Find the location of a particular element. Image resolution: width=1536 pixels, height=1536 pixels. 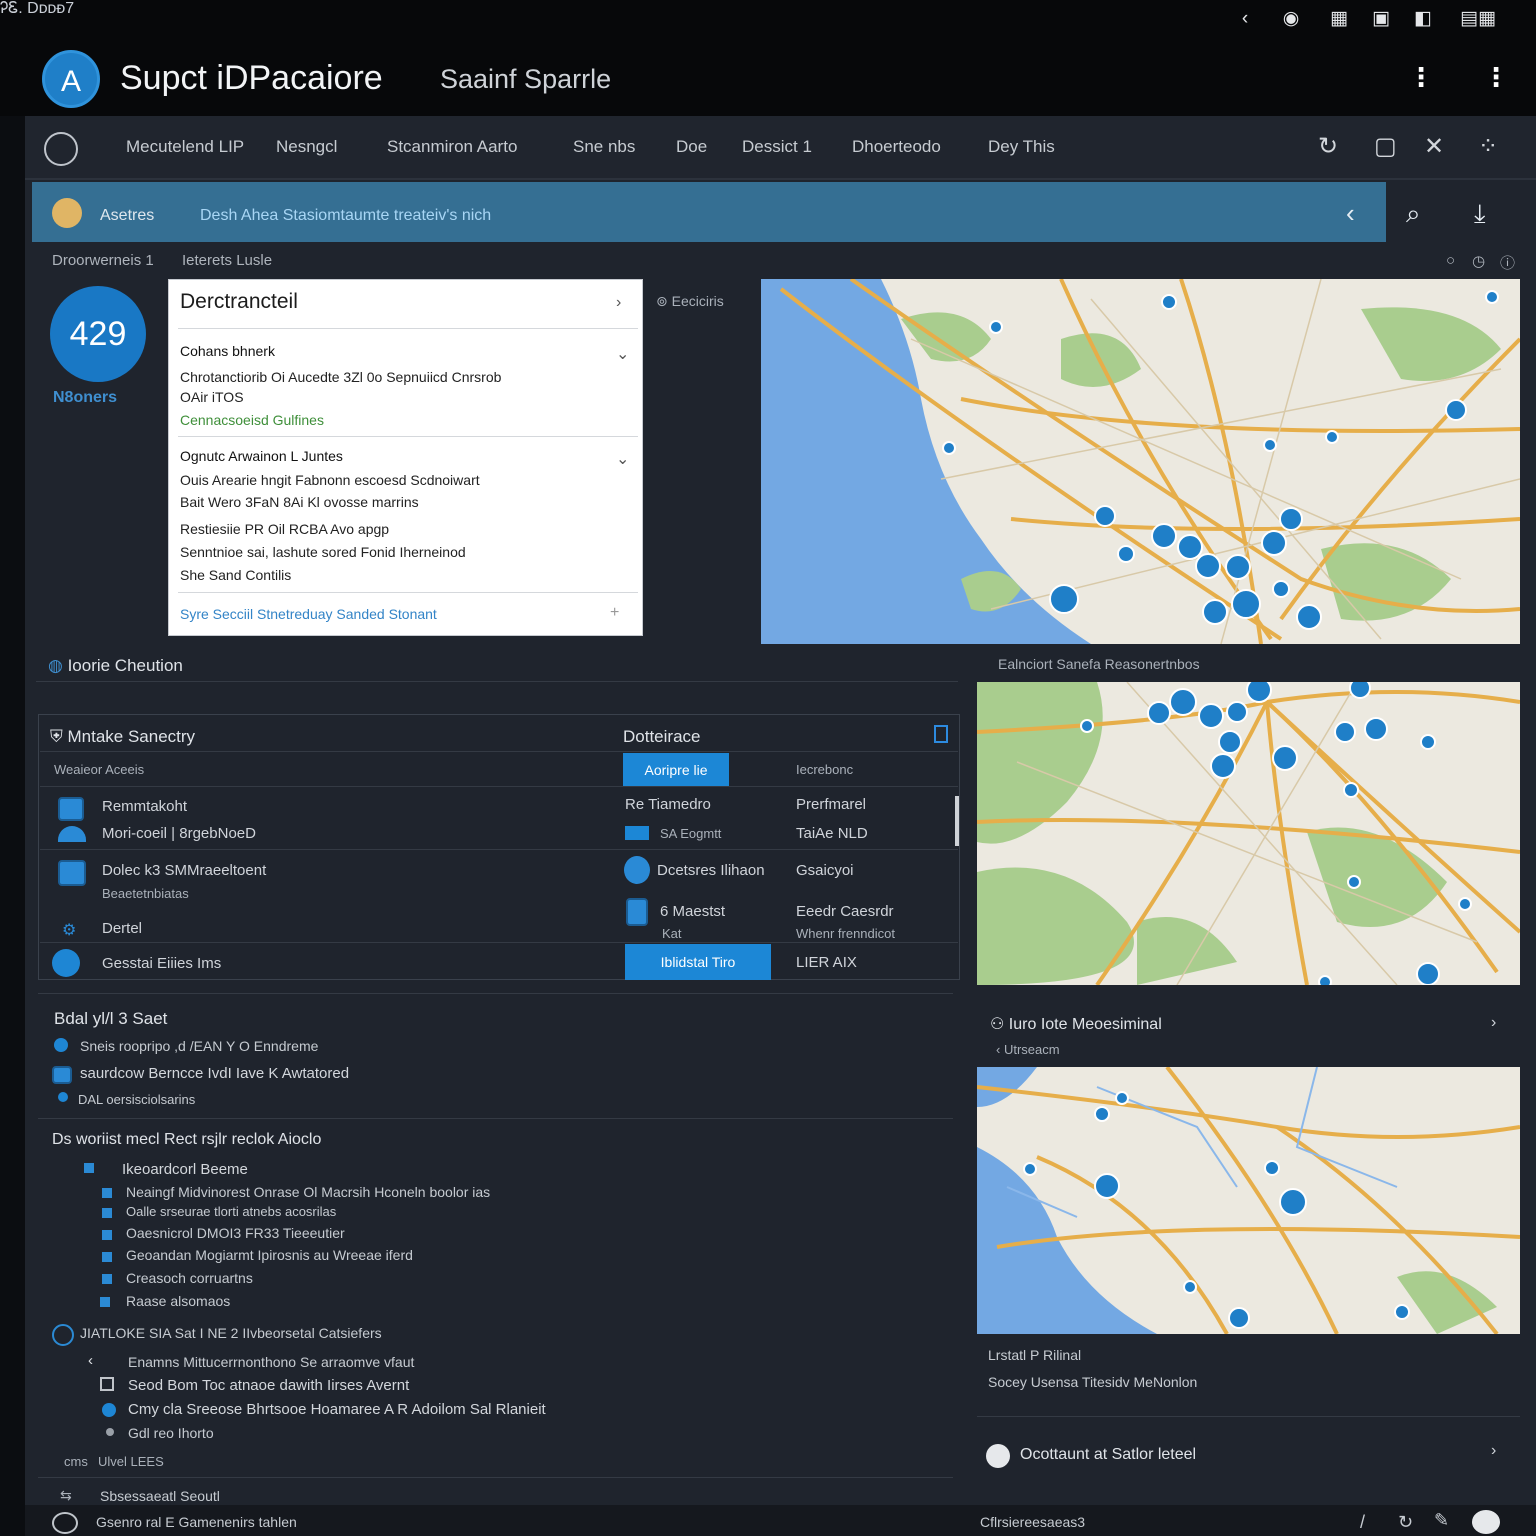

list-item: saurdcow Berncce IvdI Iave K Awtatored is located at coordinates (214, 1073).